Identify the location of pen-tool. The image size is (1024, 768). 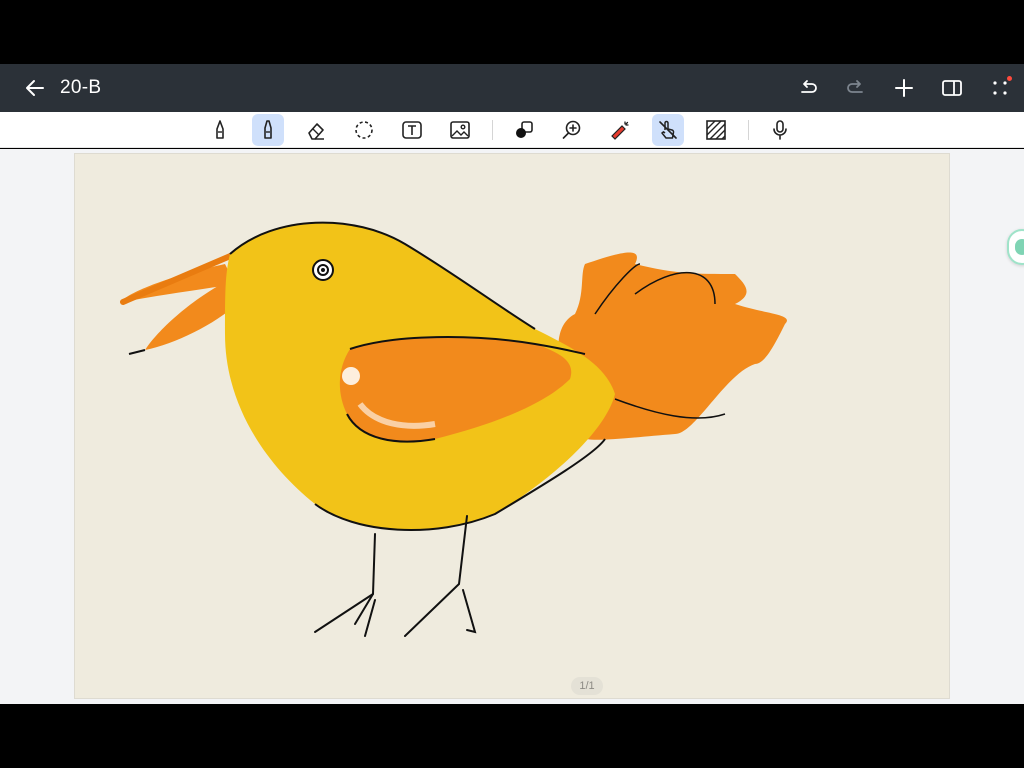
(220, 130).